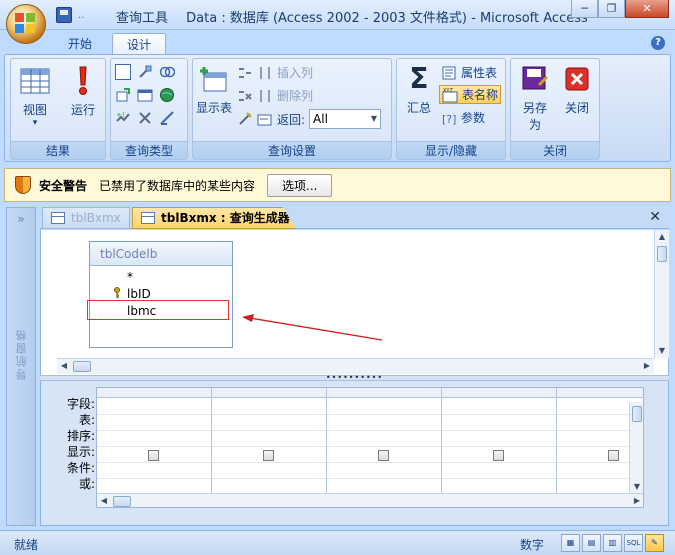 The width and height of the screenshot is (675, 555). Describe the element at coordinates (661, 294) in the screenshot. I see `upper-vertical-scrollbar: ▲ ▼` at that location.